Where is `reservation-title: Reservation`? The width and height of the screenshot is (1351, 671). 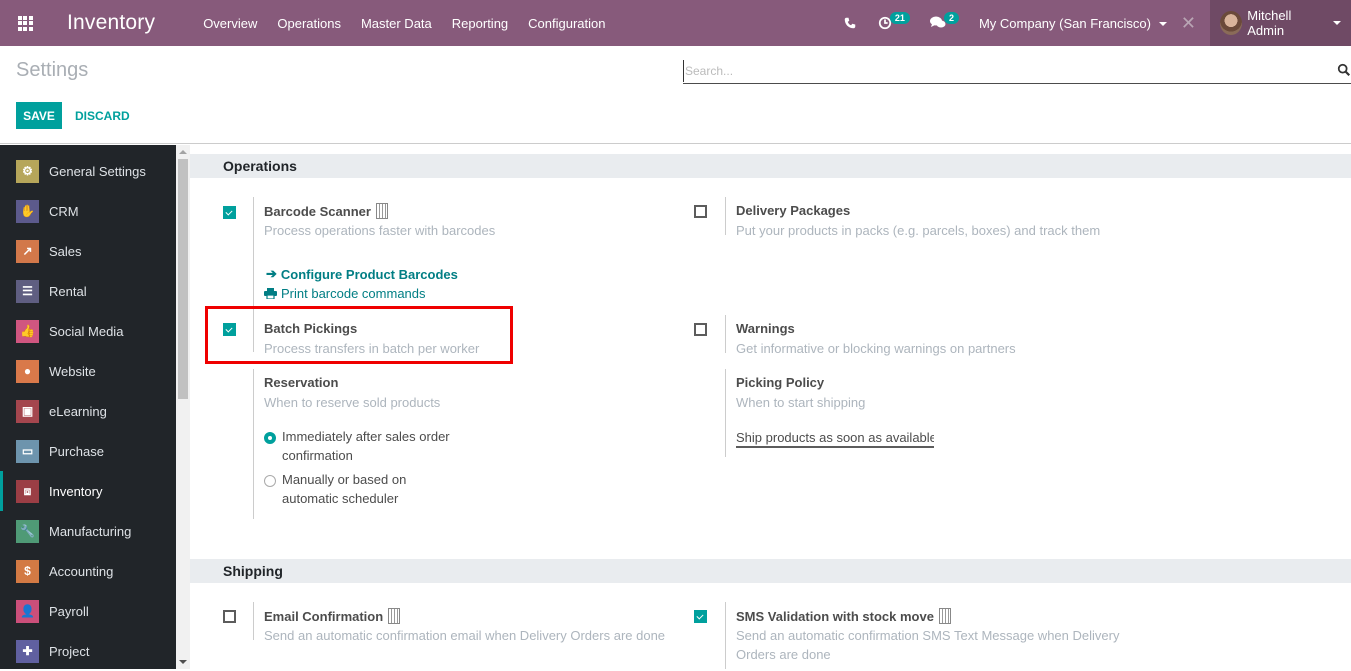 reservation-title: Reservation is located at coordinates (301, 382).